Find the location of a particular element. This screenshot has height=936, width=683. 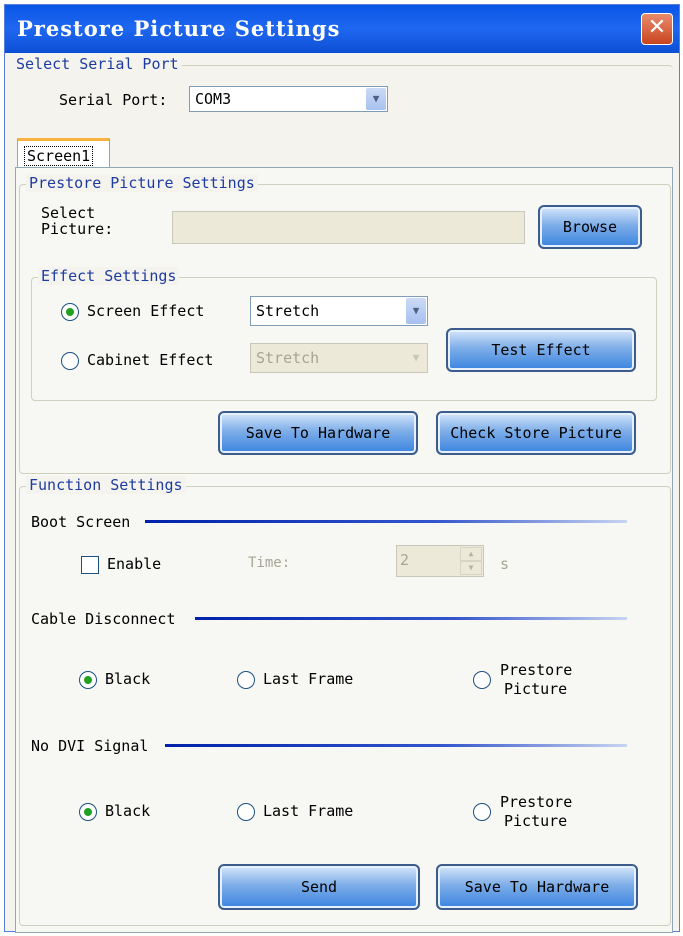

save-to-hardware-button: Save To Hardware is located at coordinates (318, 433).